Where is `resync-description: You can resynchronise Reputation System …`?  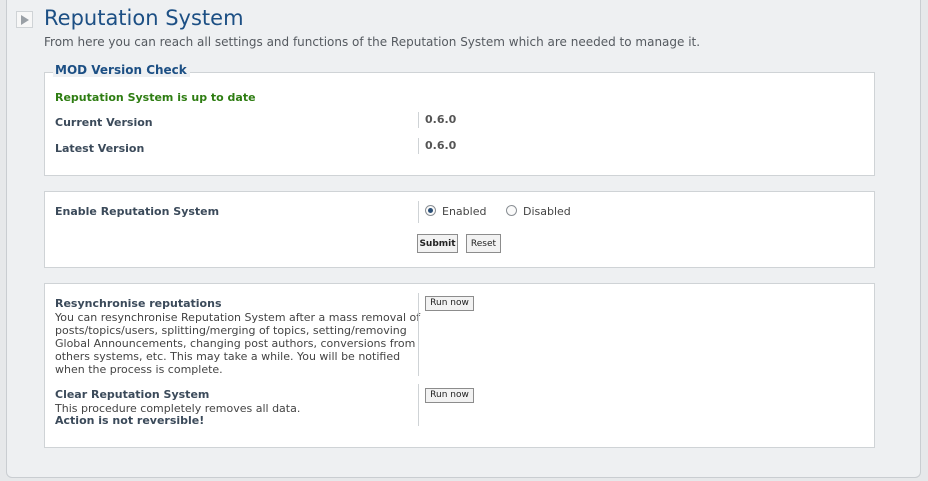
resync-description: You can resynchronise Reputation System … is located at coordinates (238, 343).